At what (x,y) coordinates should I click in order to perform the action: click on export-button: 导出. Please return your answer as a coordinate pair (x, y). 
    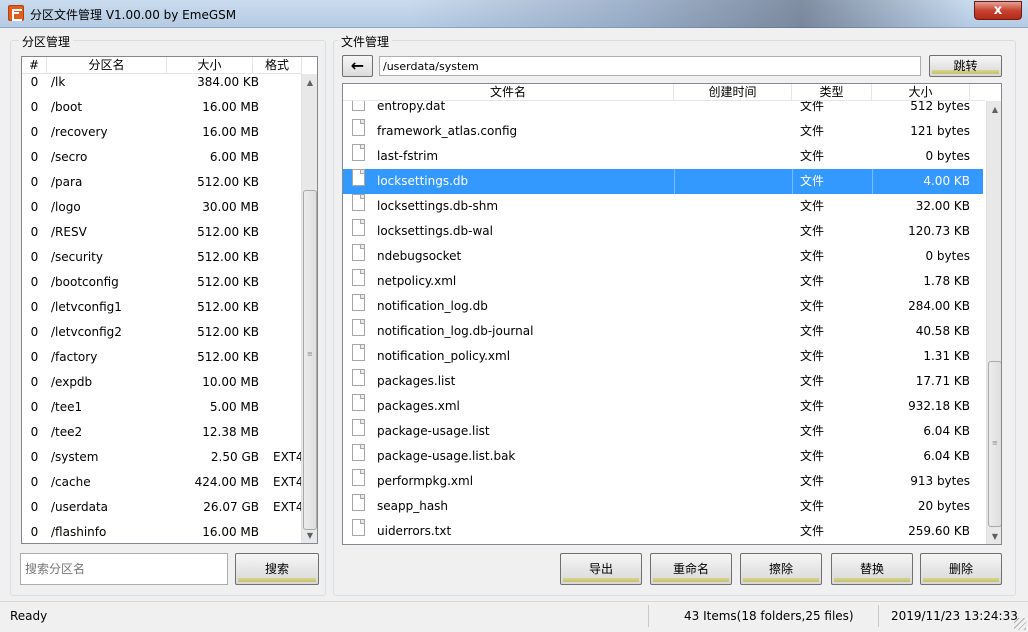
    Looking at the image, I should click on (601, 569).